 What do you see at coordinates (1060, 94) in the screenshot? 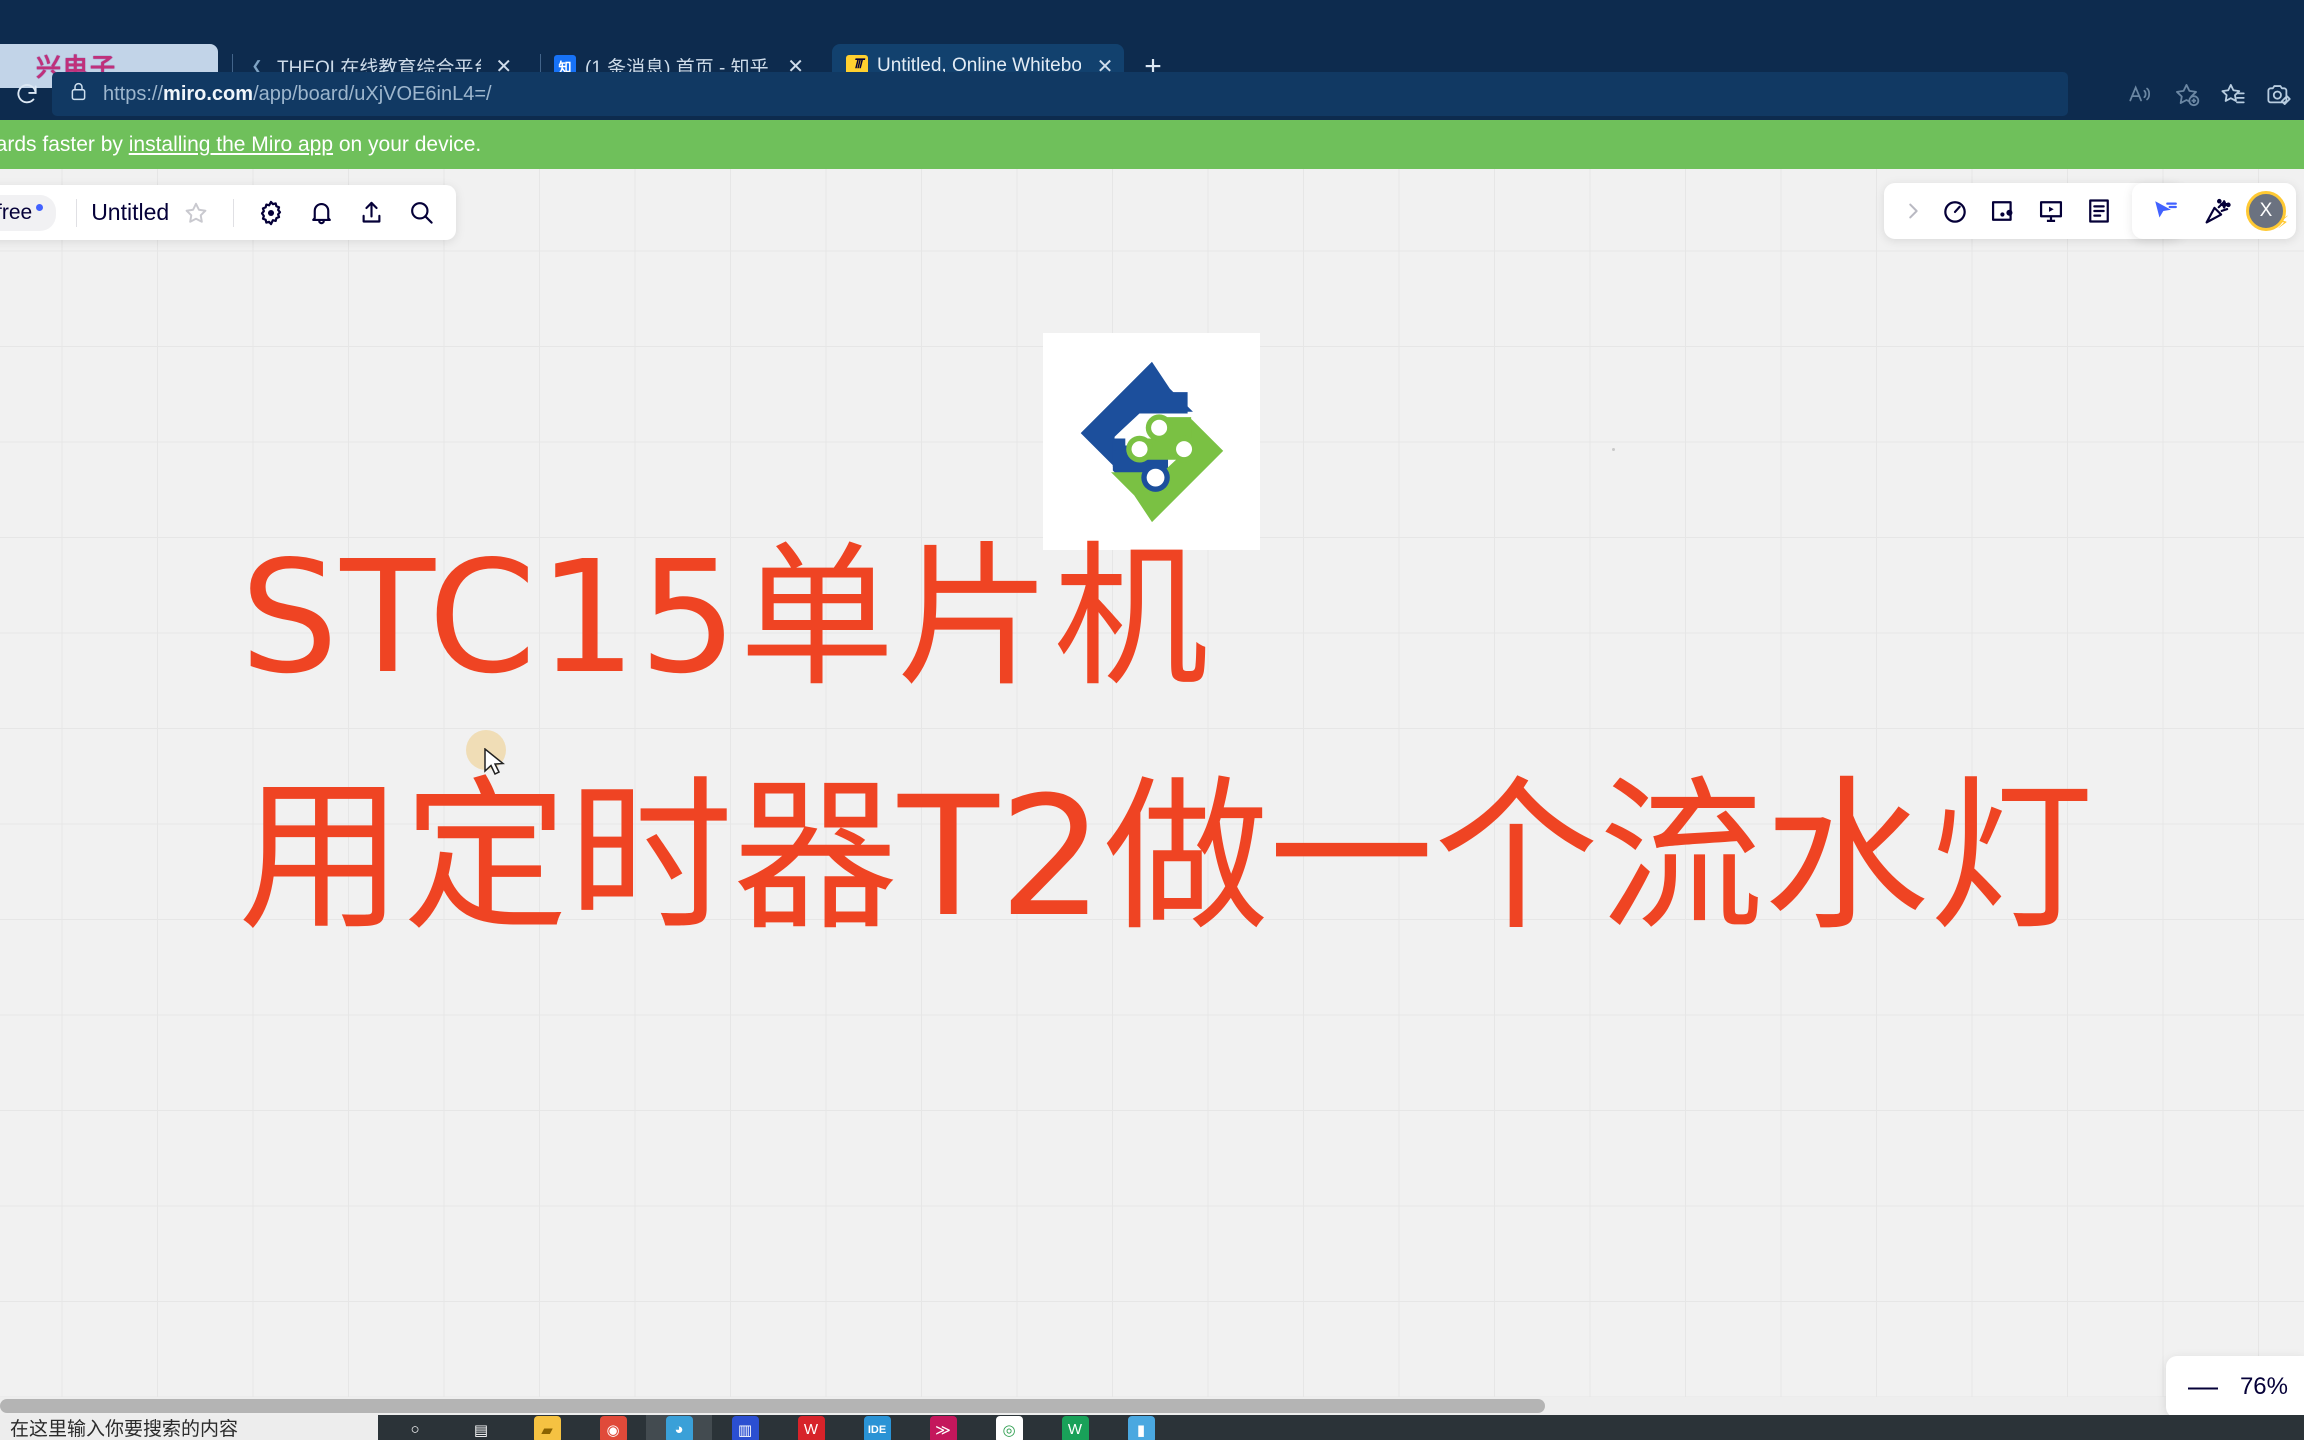
I see `url-input: https://miro.com/app/board/uXjVOE6inL4=/` at bounding box center [1060, 94].